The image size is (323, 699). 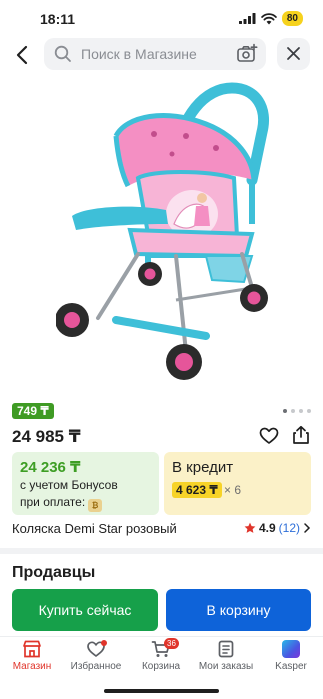 What do you see at coordinates (247, 54) in the screenshot?
I see `camera-search-icon` at bounding box center [247, 54].